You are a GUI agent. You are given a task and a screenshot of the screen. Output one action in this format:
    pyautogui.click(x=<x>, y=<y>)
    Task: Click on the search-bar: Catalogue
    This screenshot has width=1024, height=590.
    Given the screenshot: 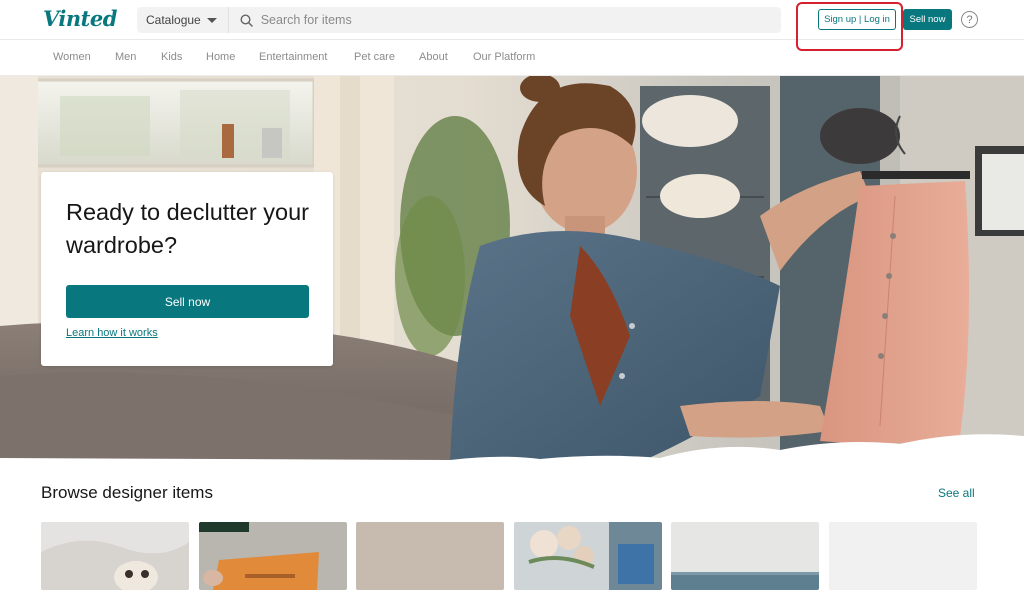 What is the action you would take?
    pyautogui.click(x=459, y=20)
    